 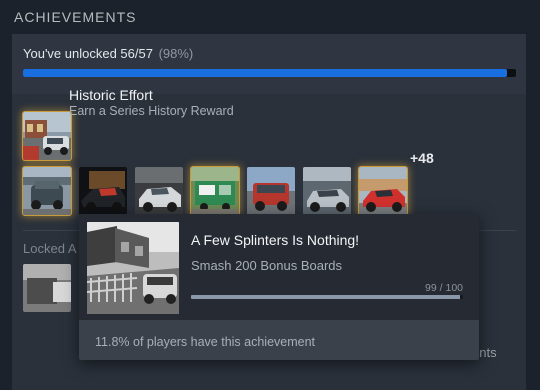 I want to click on progress-text: You've unlocked 56/57 (98%), so click(x=108, y=53).